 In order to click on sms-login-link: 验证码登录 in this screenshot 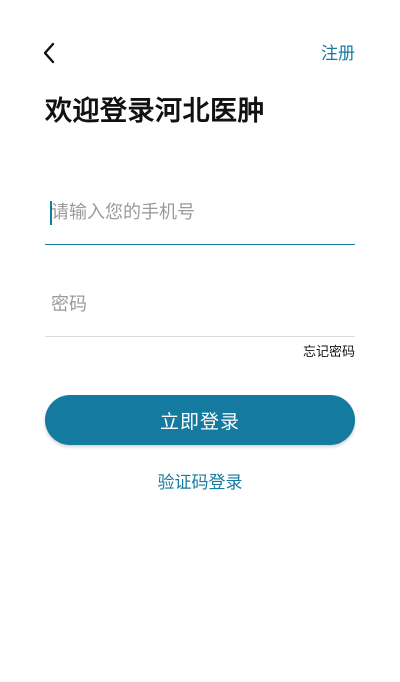, I will do `click(200, 483)`.